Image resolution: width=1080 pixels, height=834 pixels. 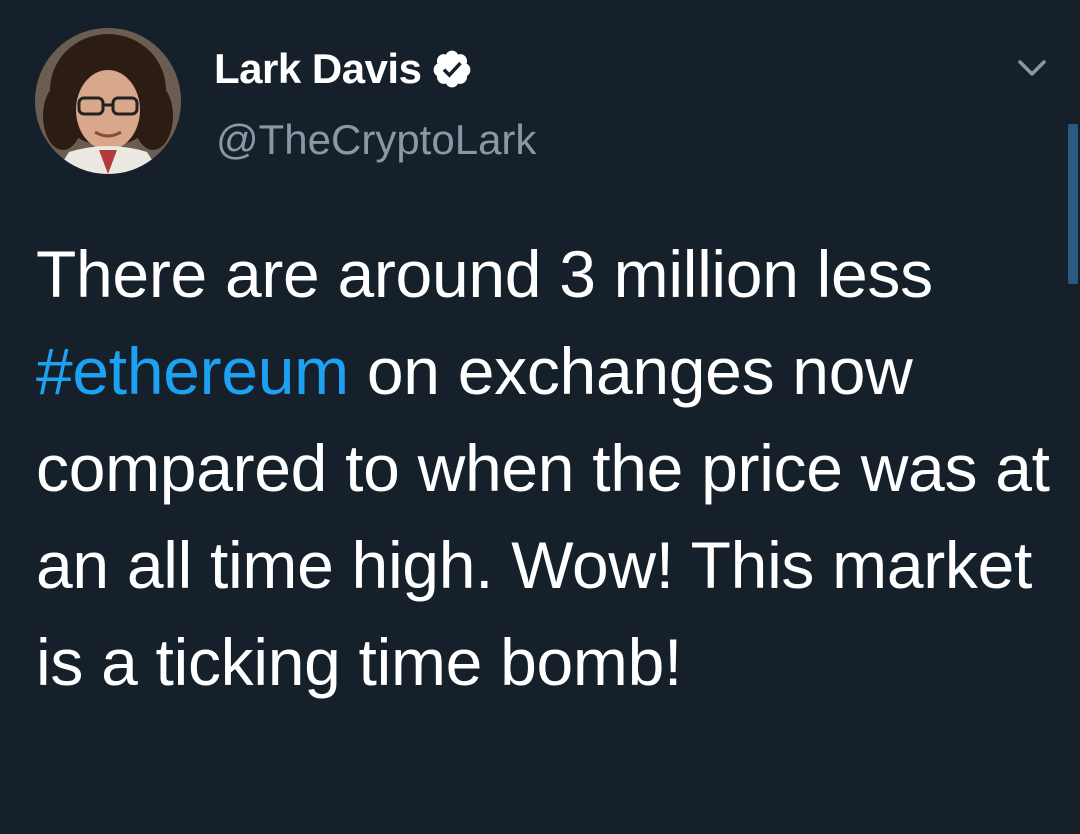 What do you see at coordinates (1073, 204) in the screenshot?
I see `scrollbar` at bounding box center [1073, 204].